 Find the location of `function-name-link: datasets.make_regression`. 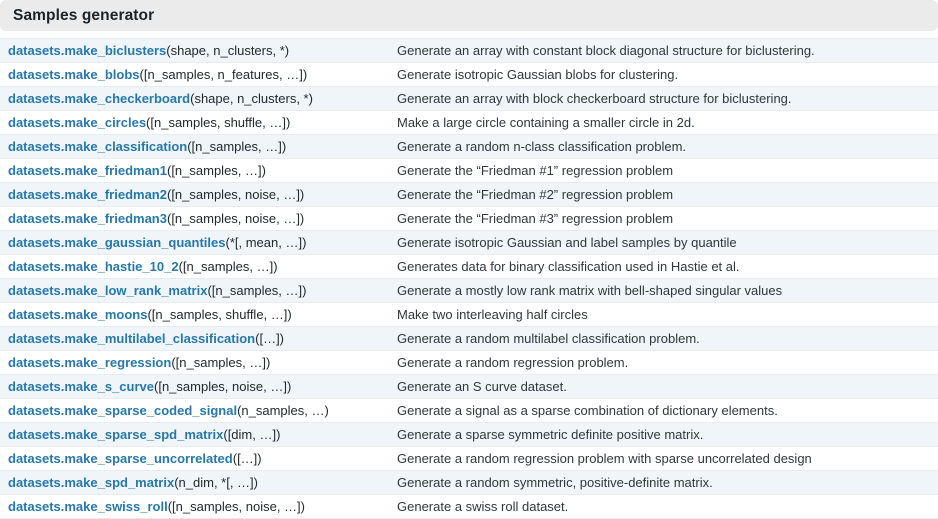

function-name-link: datasets.make_regression is located at coordinates (89, 362).